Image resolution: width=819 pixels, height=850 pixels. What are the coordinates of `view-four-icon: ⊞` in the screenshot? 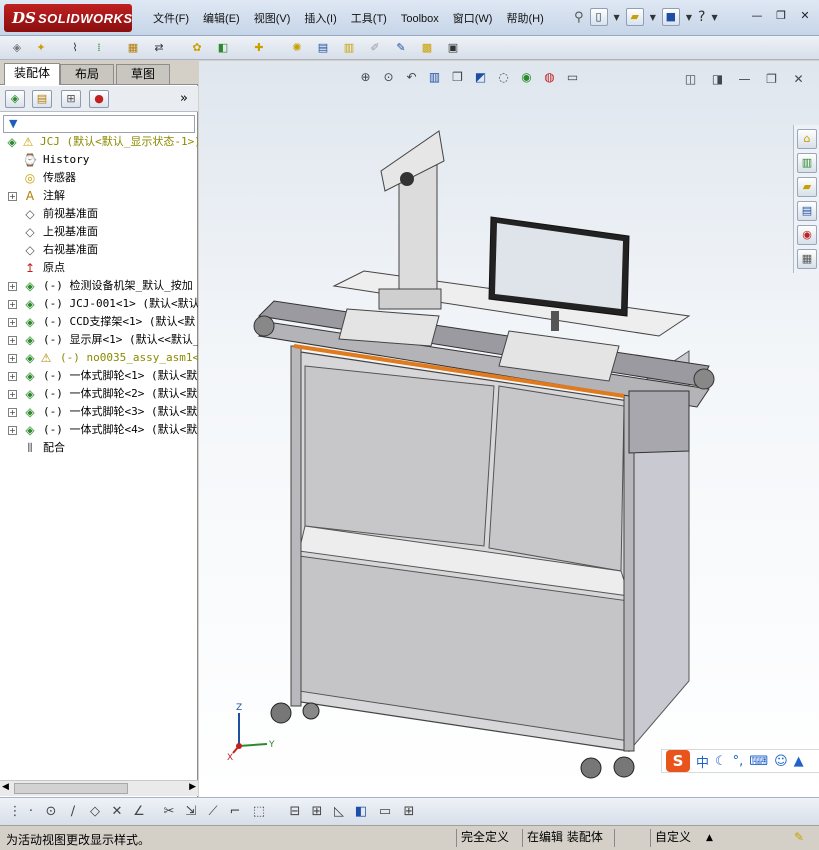 It's located at (409, 812).